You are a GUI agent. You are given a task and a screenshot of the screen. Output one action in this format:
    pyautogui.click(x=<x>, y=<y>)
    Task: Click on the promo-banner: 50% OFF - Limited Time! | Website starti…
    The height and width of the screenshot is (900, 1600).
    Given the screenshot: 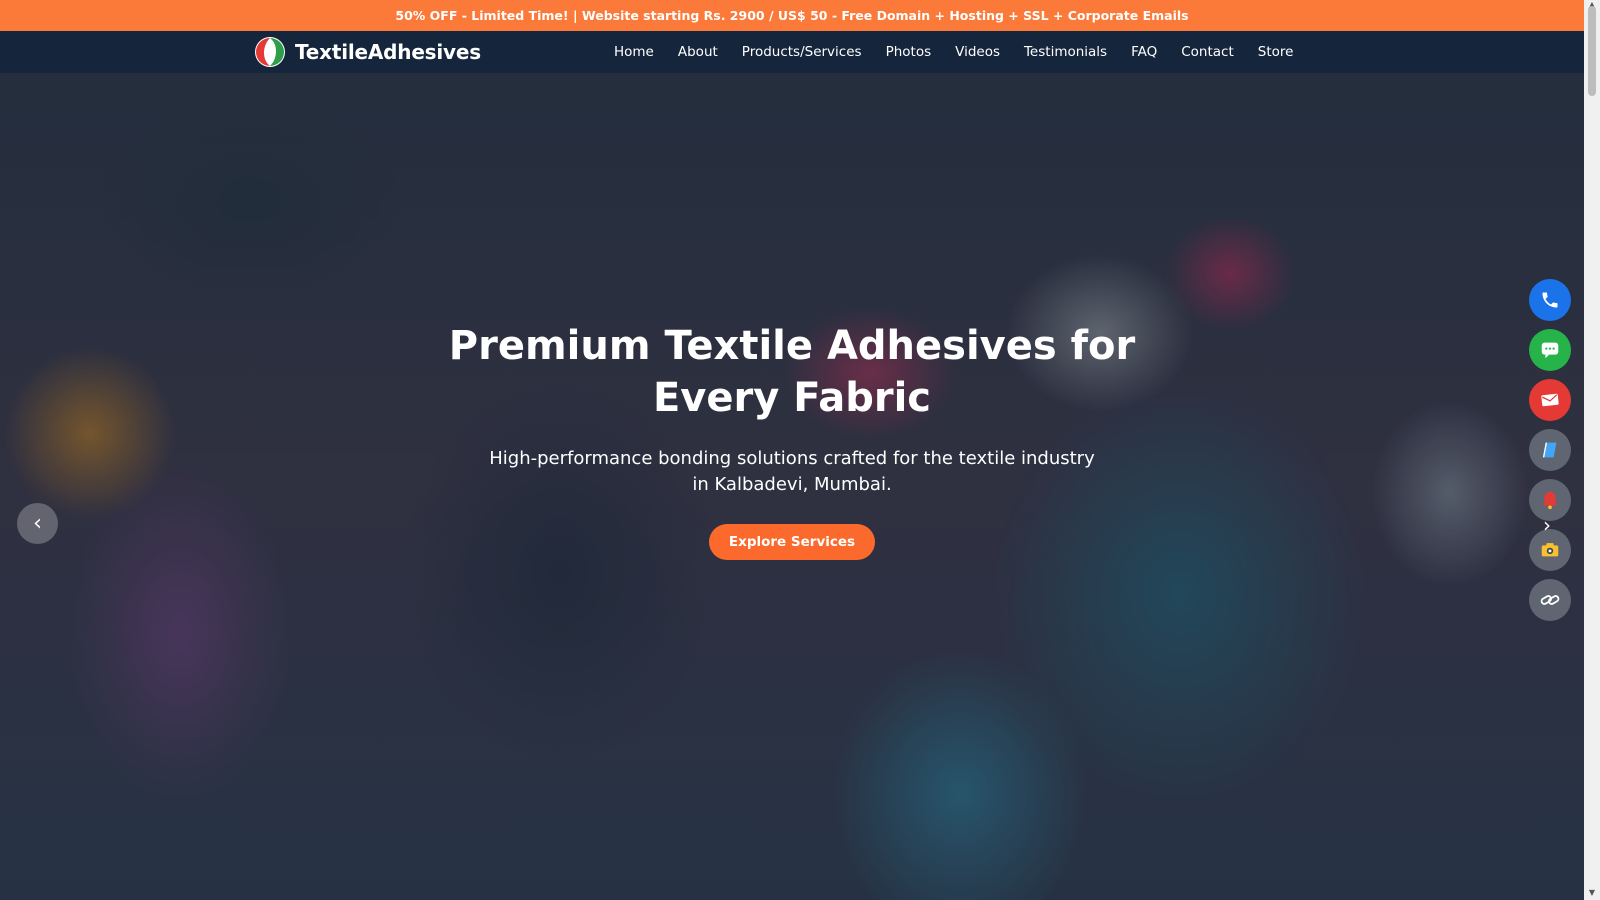 What is the action you would take?
    pyautogui.click(x=792, y=15)
    